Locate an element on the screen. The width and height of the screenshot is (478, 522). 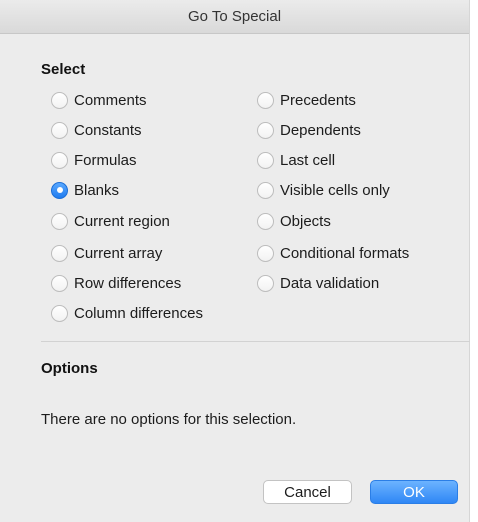
radio-label: Current array is located at coordinates (118, 253).